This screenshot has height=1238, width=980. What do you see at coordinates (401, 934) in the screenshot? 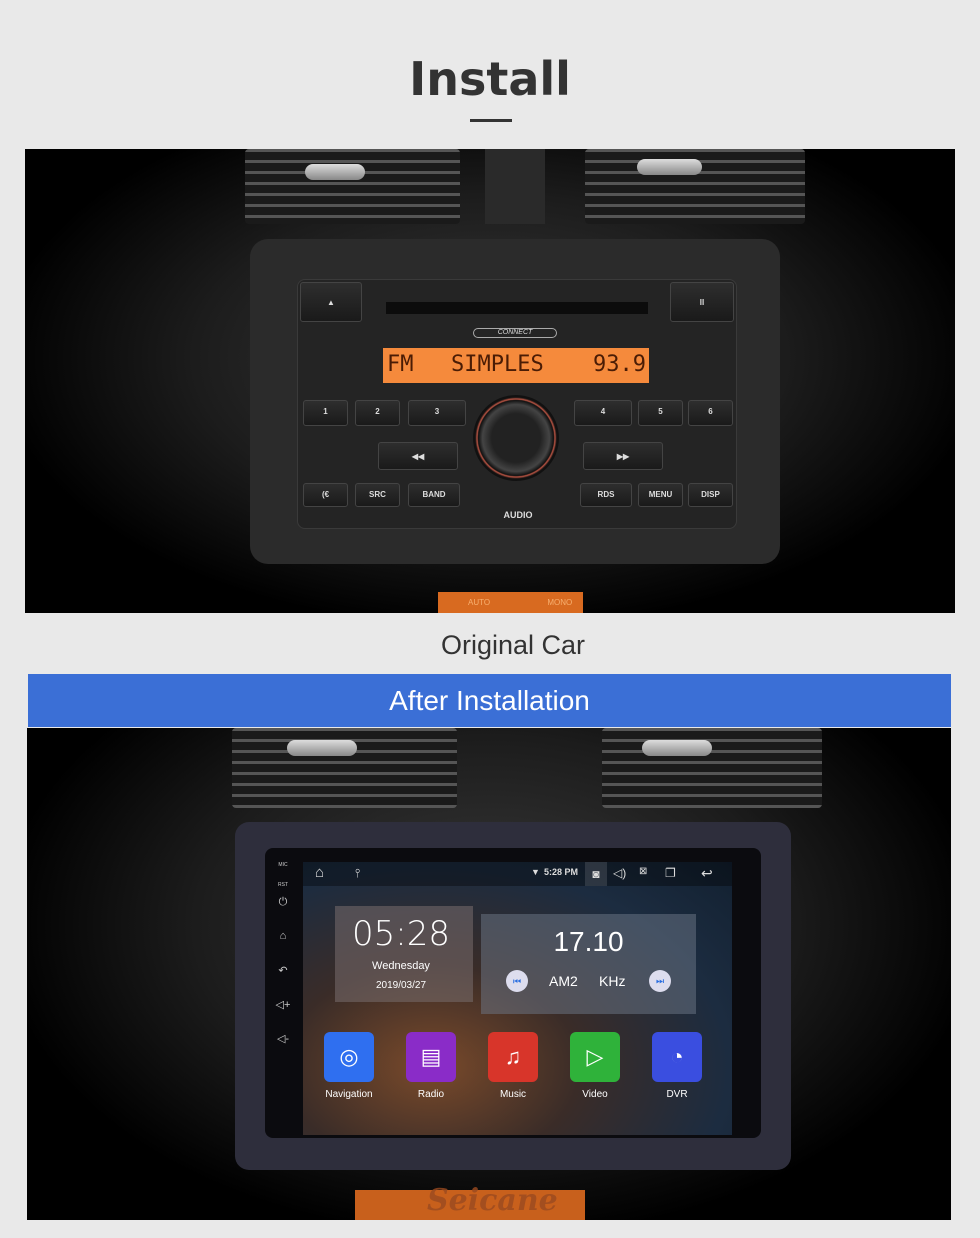
I see `clock-time: 05:28` at bounding box center [401, 934].